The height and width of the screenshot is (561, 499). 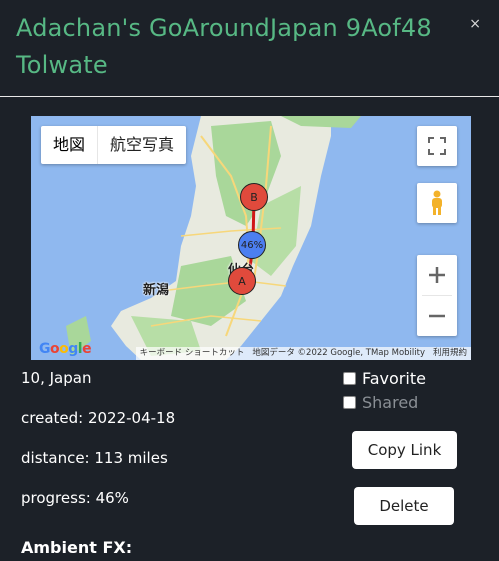 I want to click on distance-text: distance: 113 miles, so click(x=94, y=458).